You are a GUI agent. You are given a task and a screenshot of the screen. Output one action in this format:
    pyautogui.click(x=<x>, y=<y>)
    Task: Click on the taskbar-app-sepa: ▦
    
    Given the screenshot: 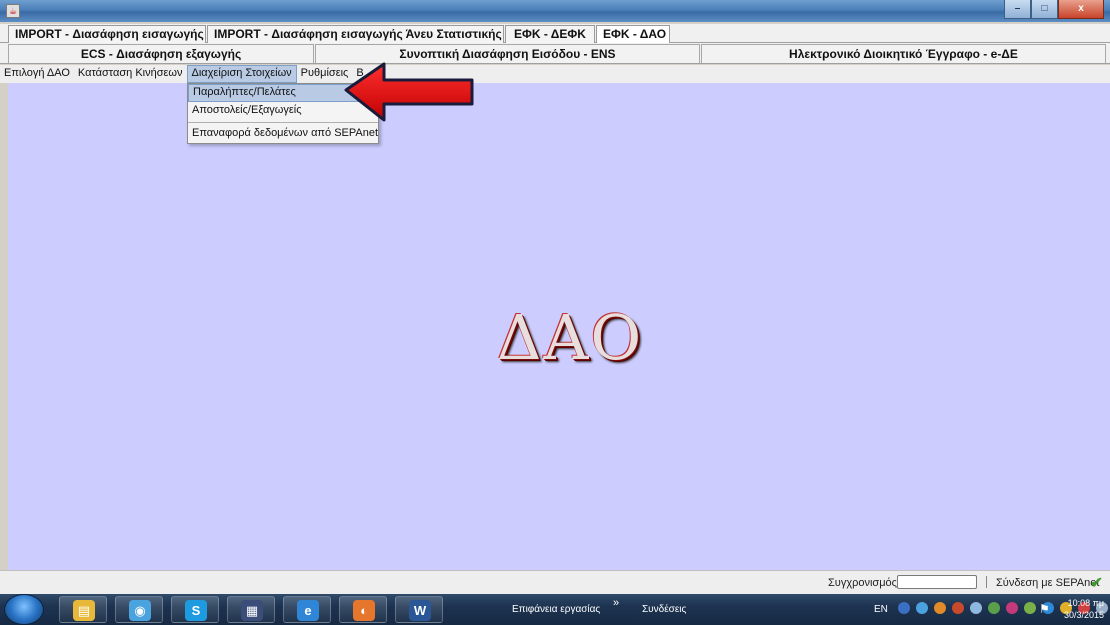 What is the action you would take?
    pyautogui.click(x=251, y=609)
    